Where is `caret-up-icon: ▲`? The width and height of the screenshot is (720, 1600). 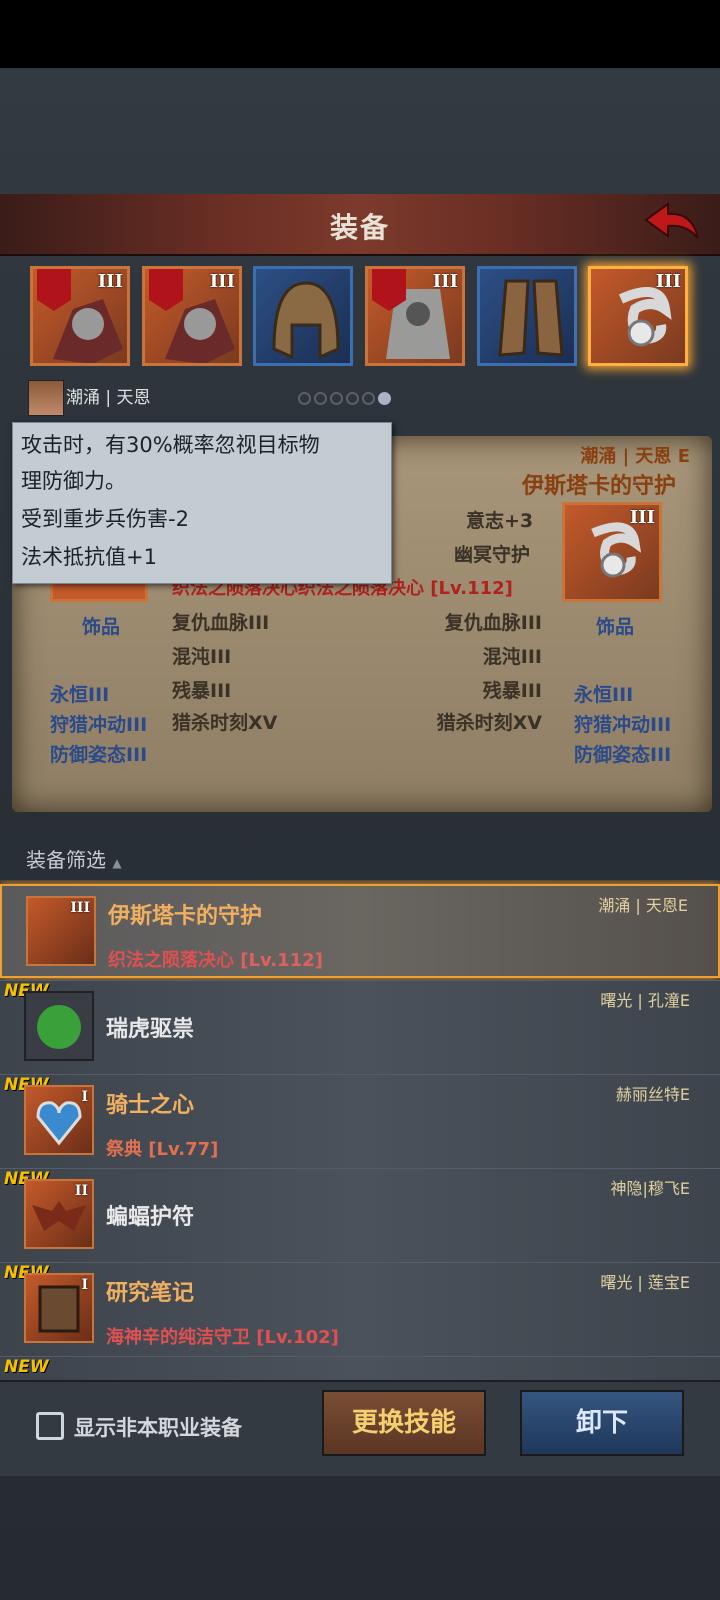 caret-up-icon: ▲ is located at coordinates (117, 863).